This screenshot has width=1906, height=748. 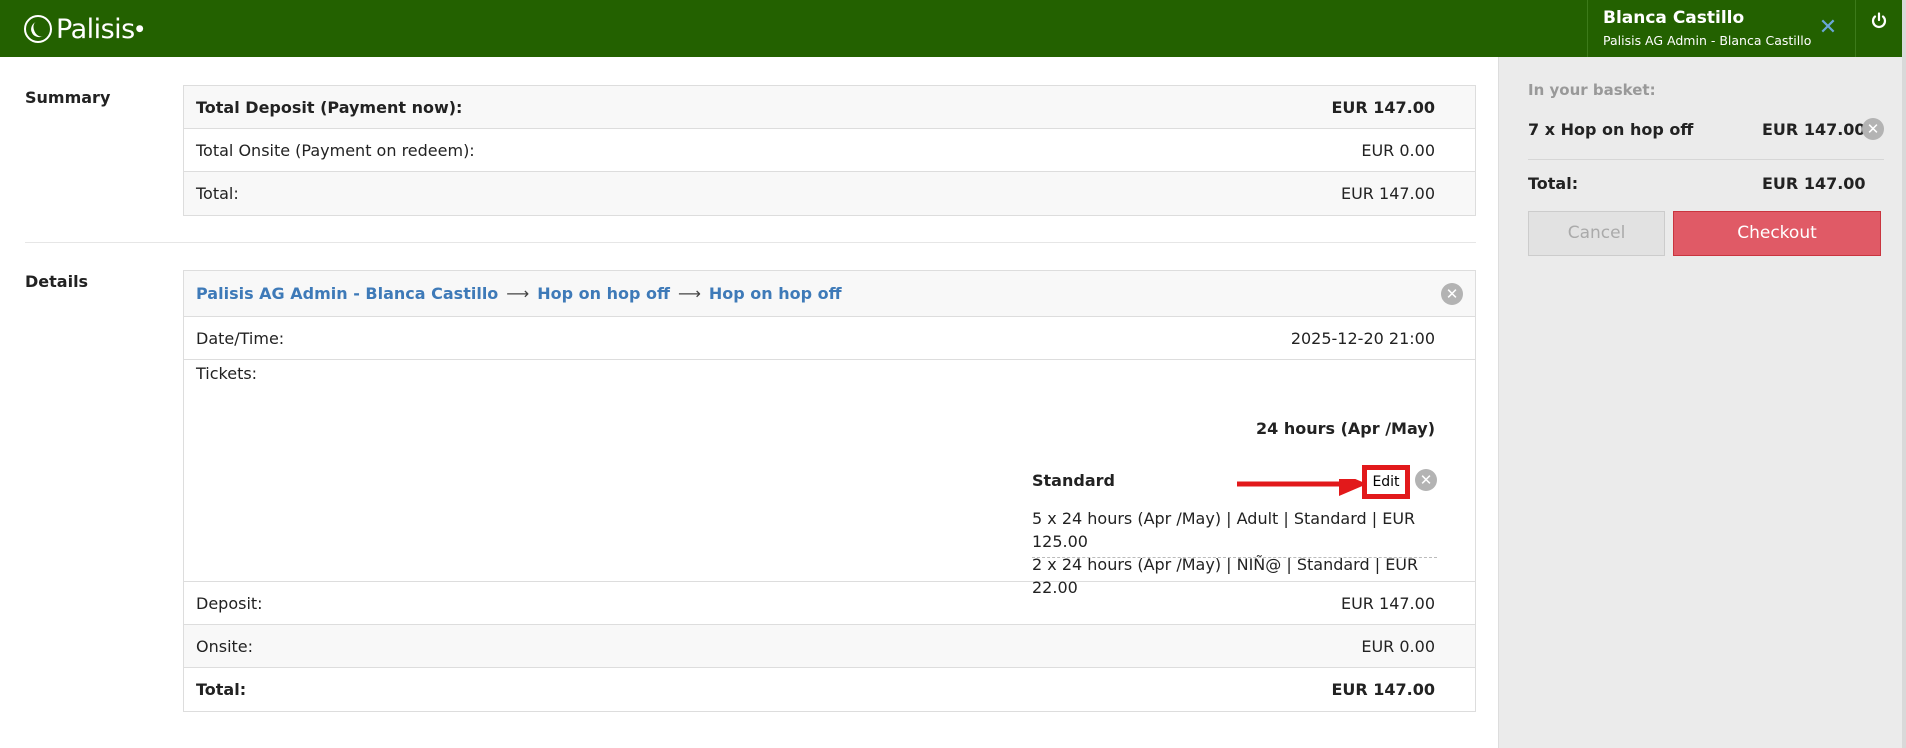 What do you see at coordinates (1345, 428) in the screenshot?
I see `ticket-title: 24 hours (Apr /May)` at bounding box center [1345, 428].